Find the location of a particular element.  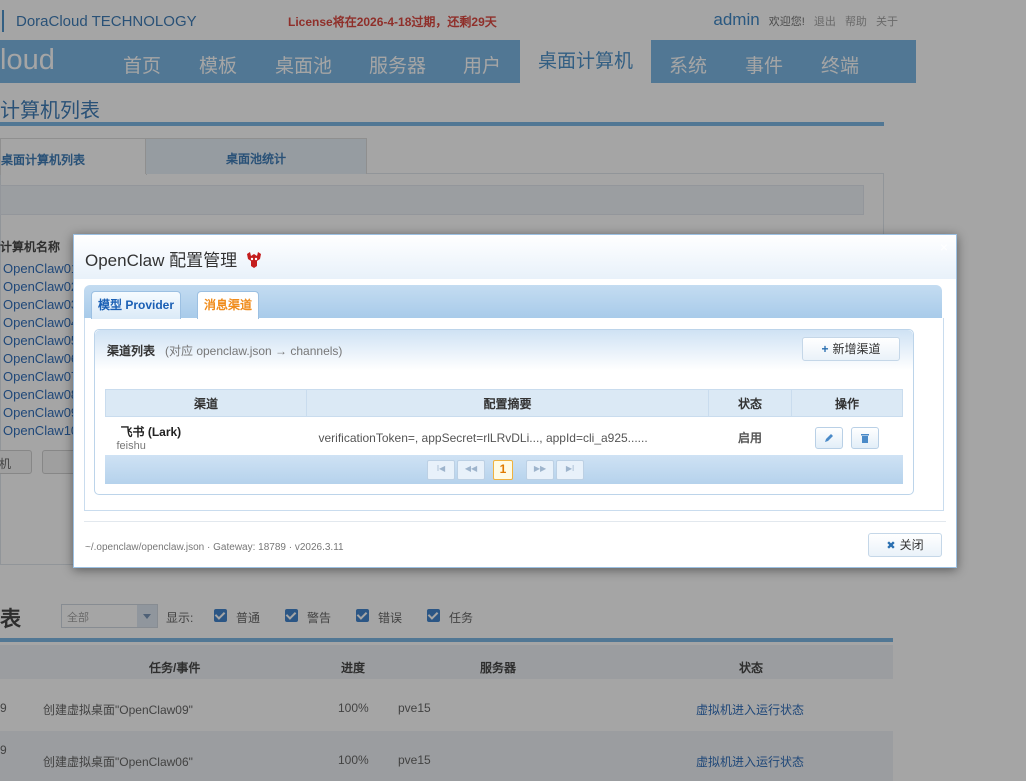

channel-status: 启用 is located at coordinates (750, 437).